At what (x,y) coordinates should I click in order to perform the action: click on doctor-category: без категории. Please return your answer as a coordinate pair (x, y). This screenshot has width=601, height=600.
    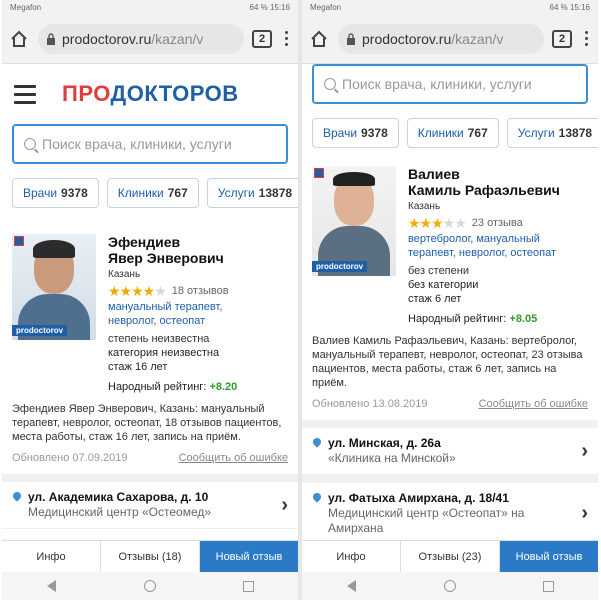
    Looking at the image, I should click on (443, 285).